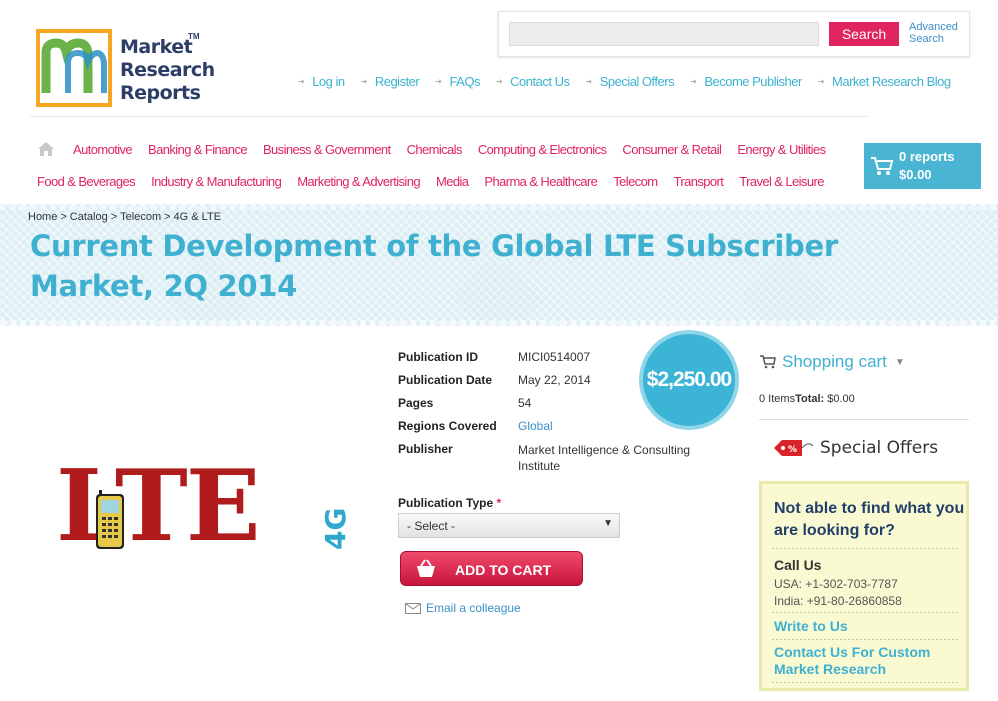  Describe the element at coordinates (449, 116) in the screenshot. I see `header-divider` at that location.